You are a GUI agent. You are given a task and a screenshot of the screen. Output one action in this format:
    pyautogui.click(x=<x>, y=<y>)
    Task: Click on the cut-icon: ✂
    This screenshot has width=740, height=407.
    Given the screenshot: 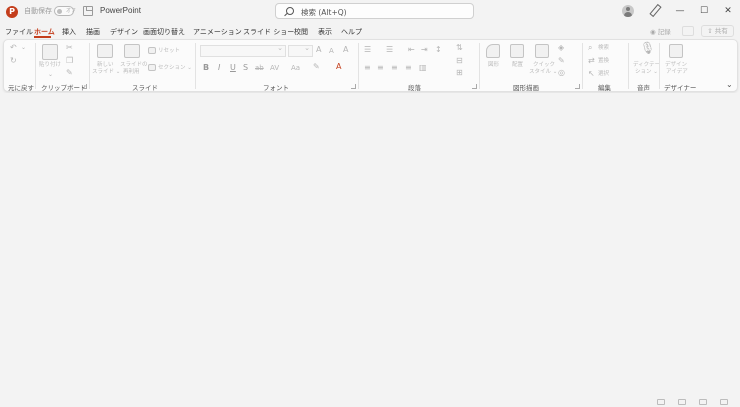 What is the action you would take?
    pyautogui.click(x=69, y=48)
    